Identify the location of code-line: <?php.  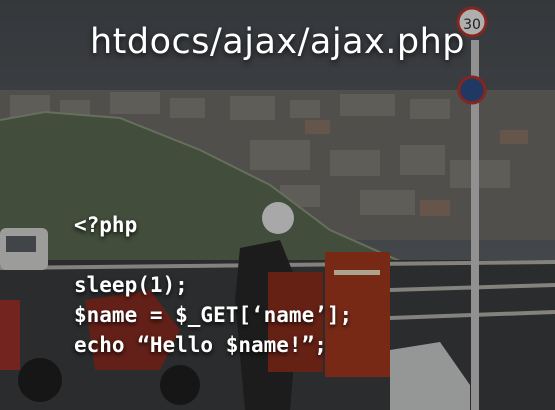
(106, 225).